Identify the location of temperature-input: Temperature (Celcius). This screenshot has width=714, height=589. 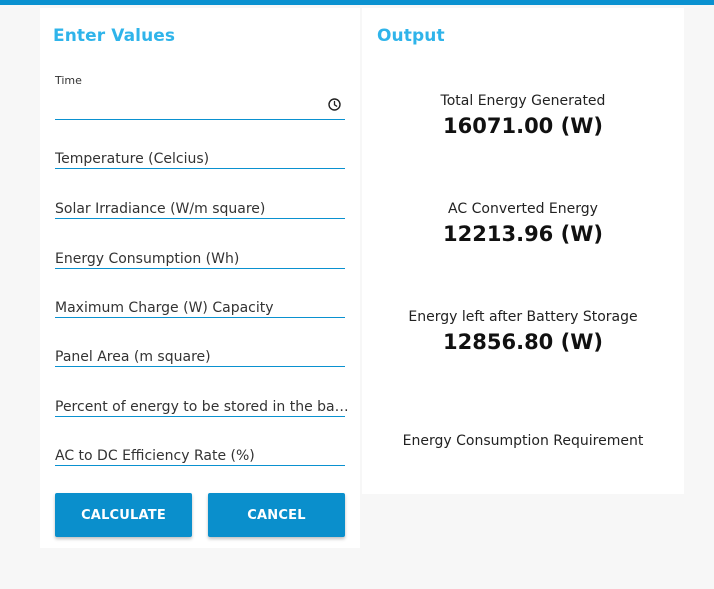
(200, 151).